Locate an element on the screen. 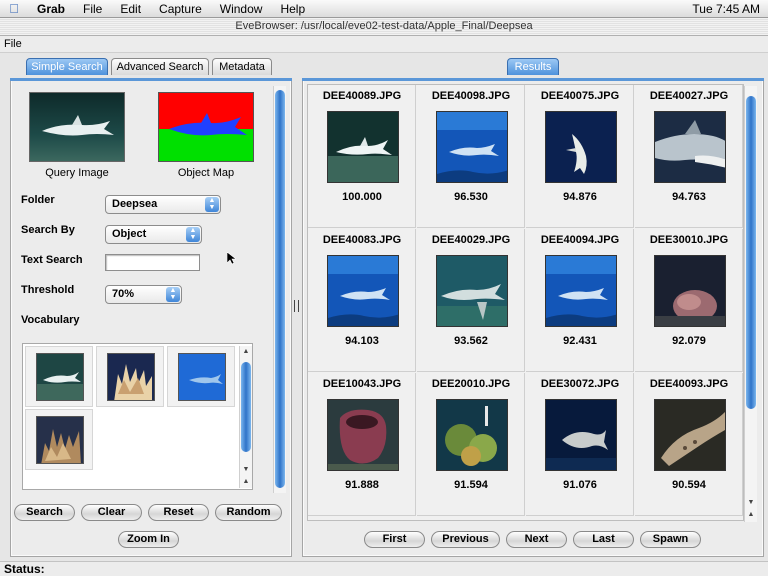  result-cell: DEE40075.JPG 94.876 is located at coordinates (580, 156).